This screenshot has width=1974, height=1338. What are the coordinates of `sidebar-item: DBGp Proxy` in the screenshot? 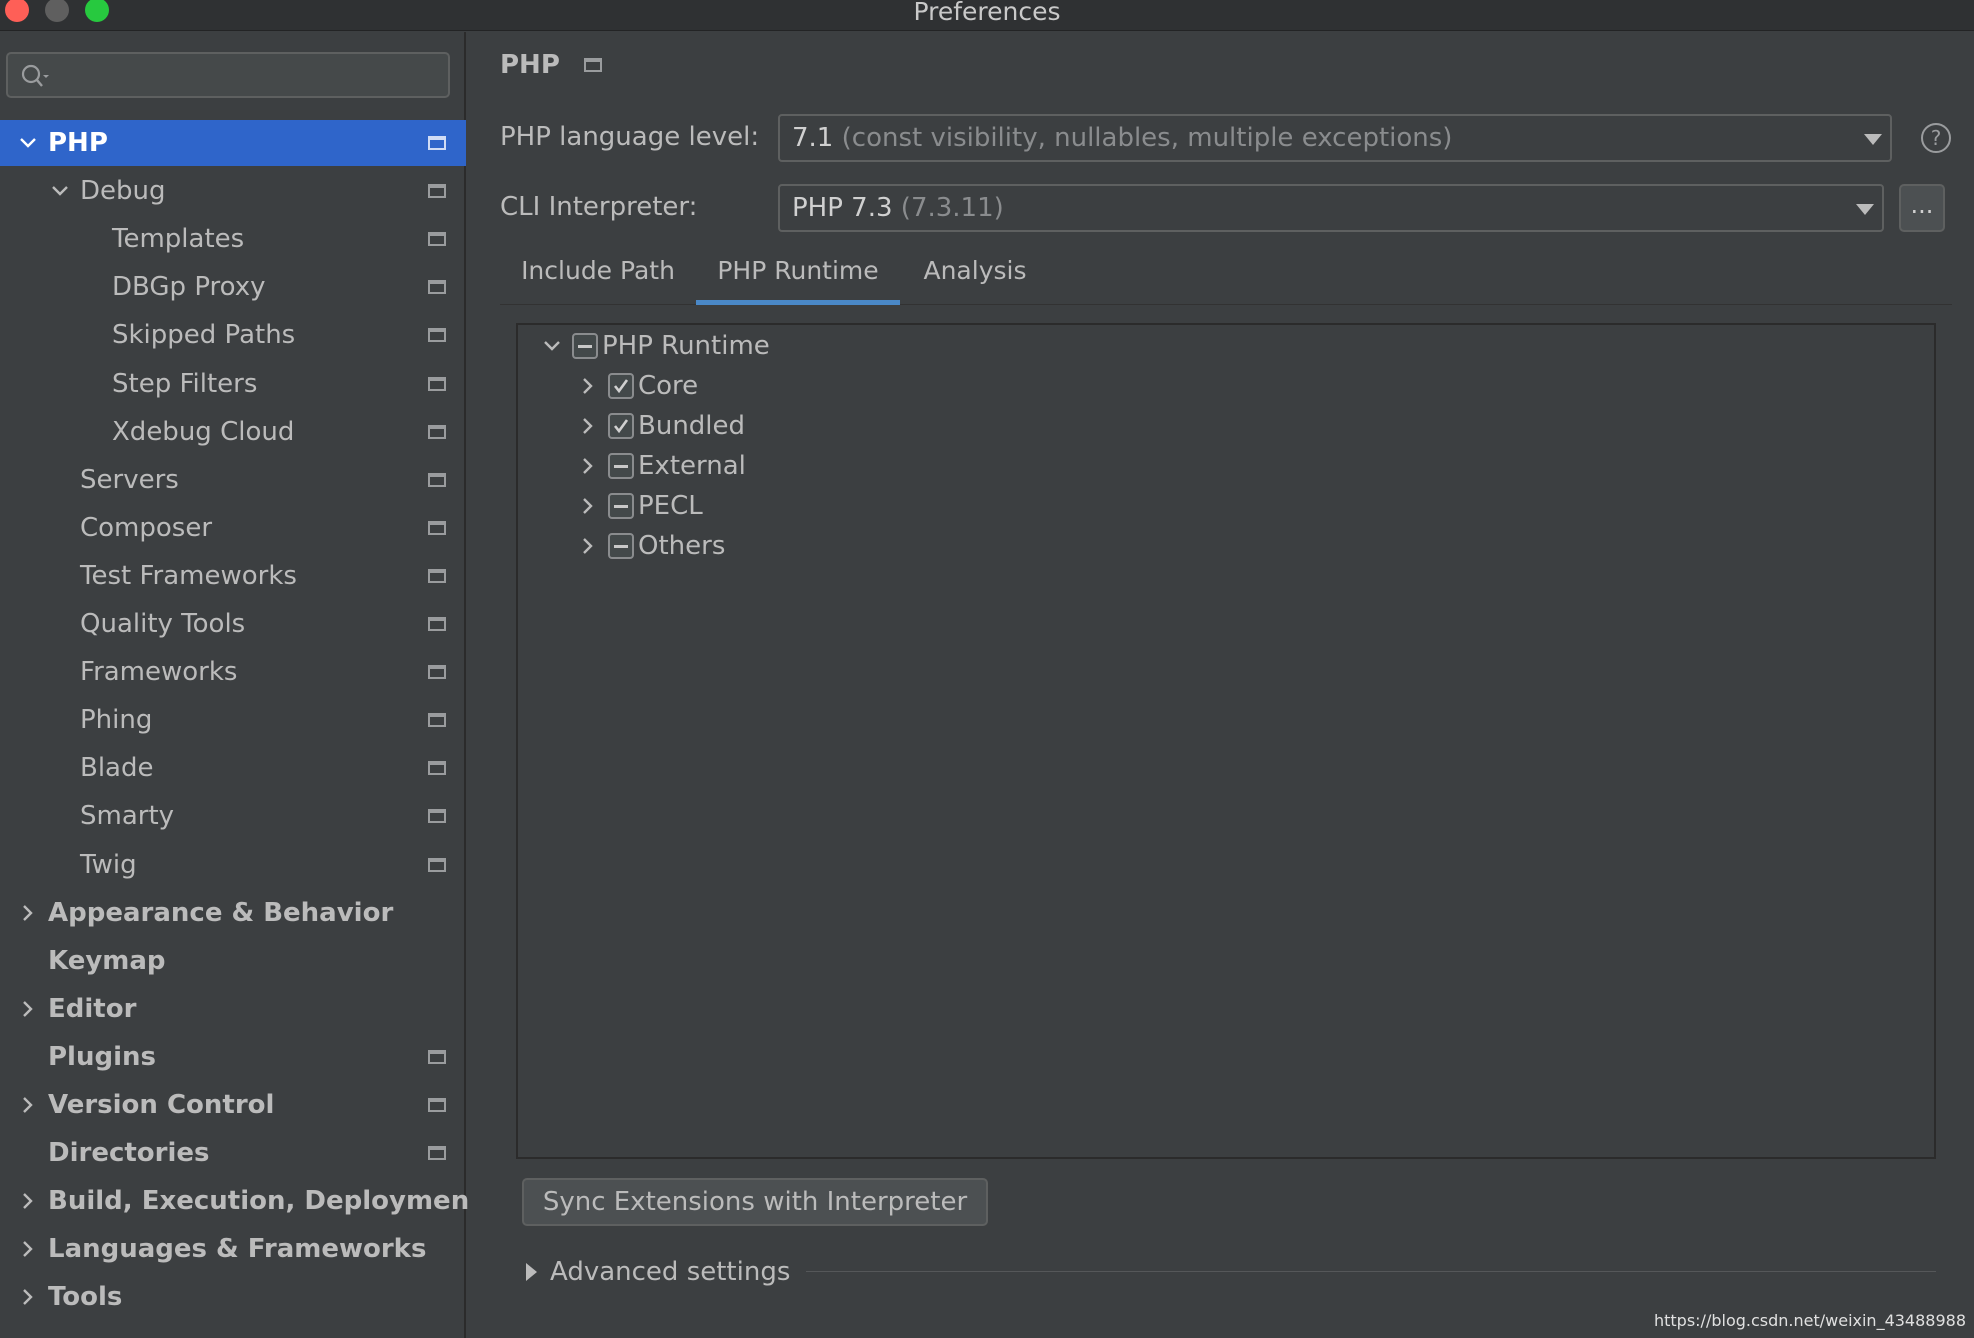 It's located at (233, 287).